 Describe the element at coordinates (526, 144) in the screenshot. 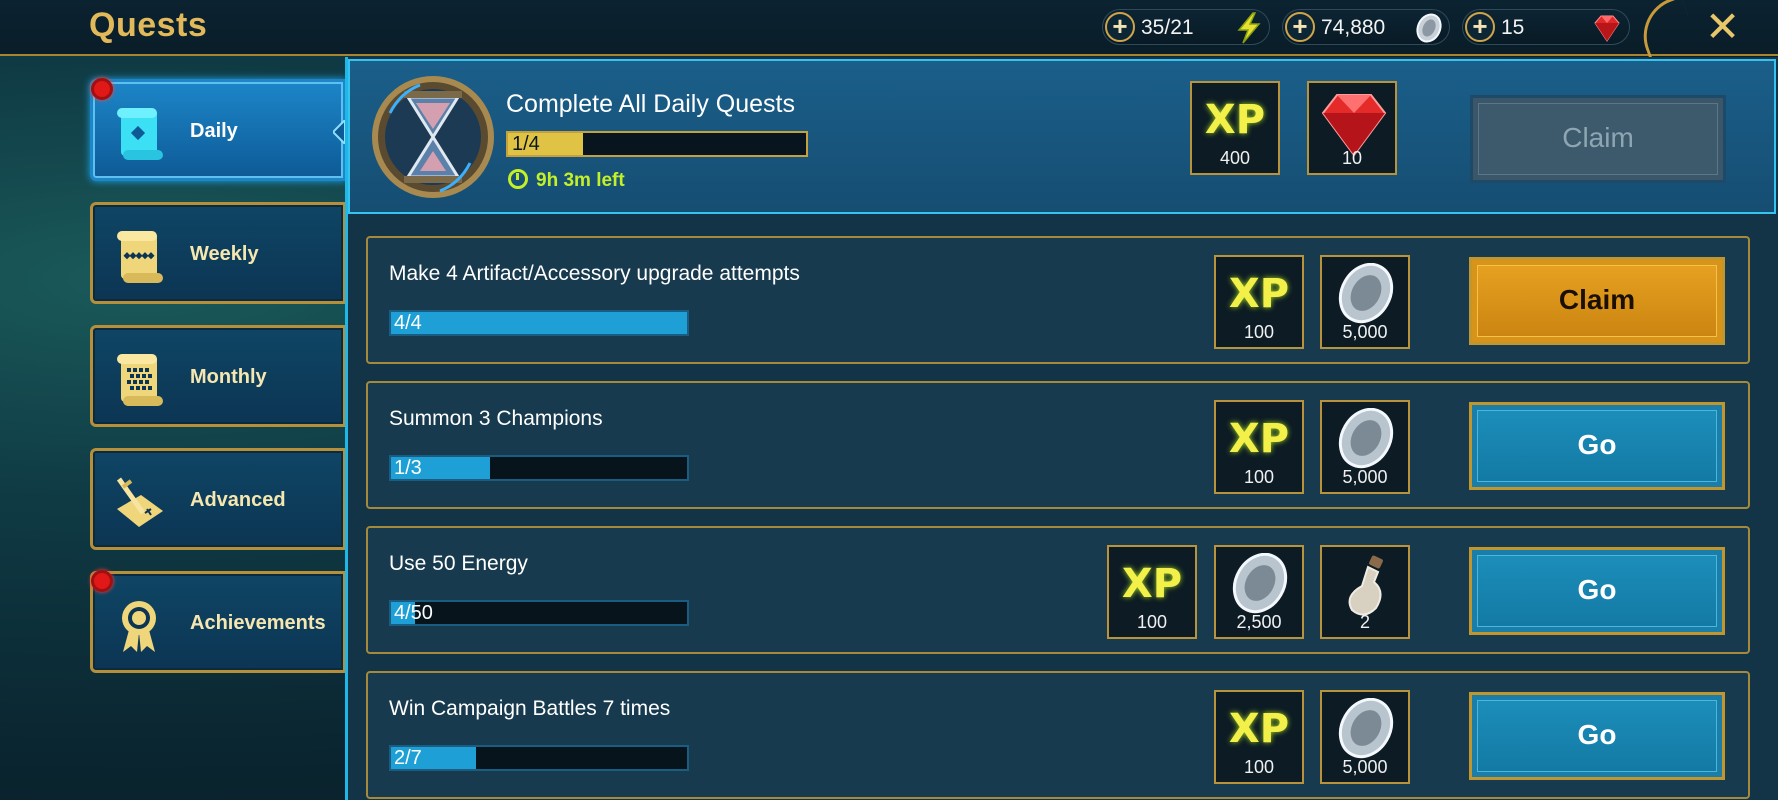

I see `progress-text: 1/4` at that location.